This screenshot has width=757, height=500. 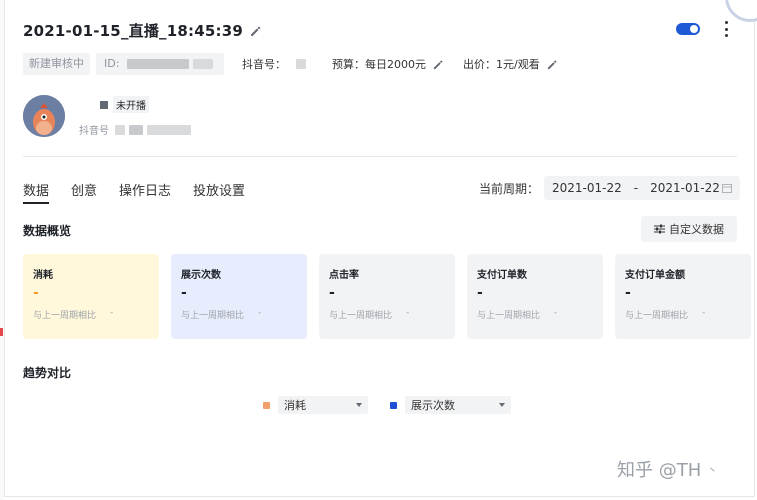 What do you see at coordinates (393, 405) in the screenshot?
I see `metric-2-swatch` at bounding box center [393, 405].